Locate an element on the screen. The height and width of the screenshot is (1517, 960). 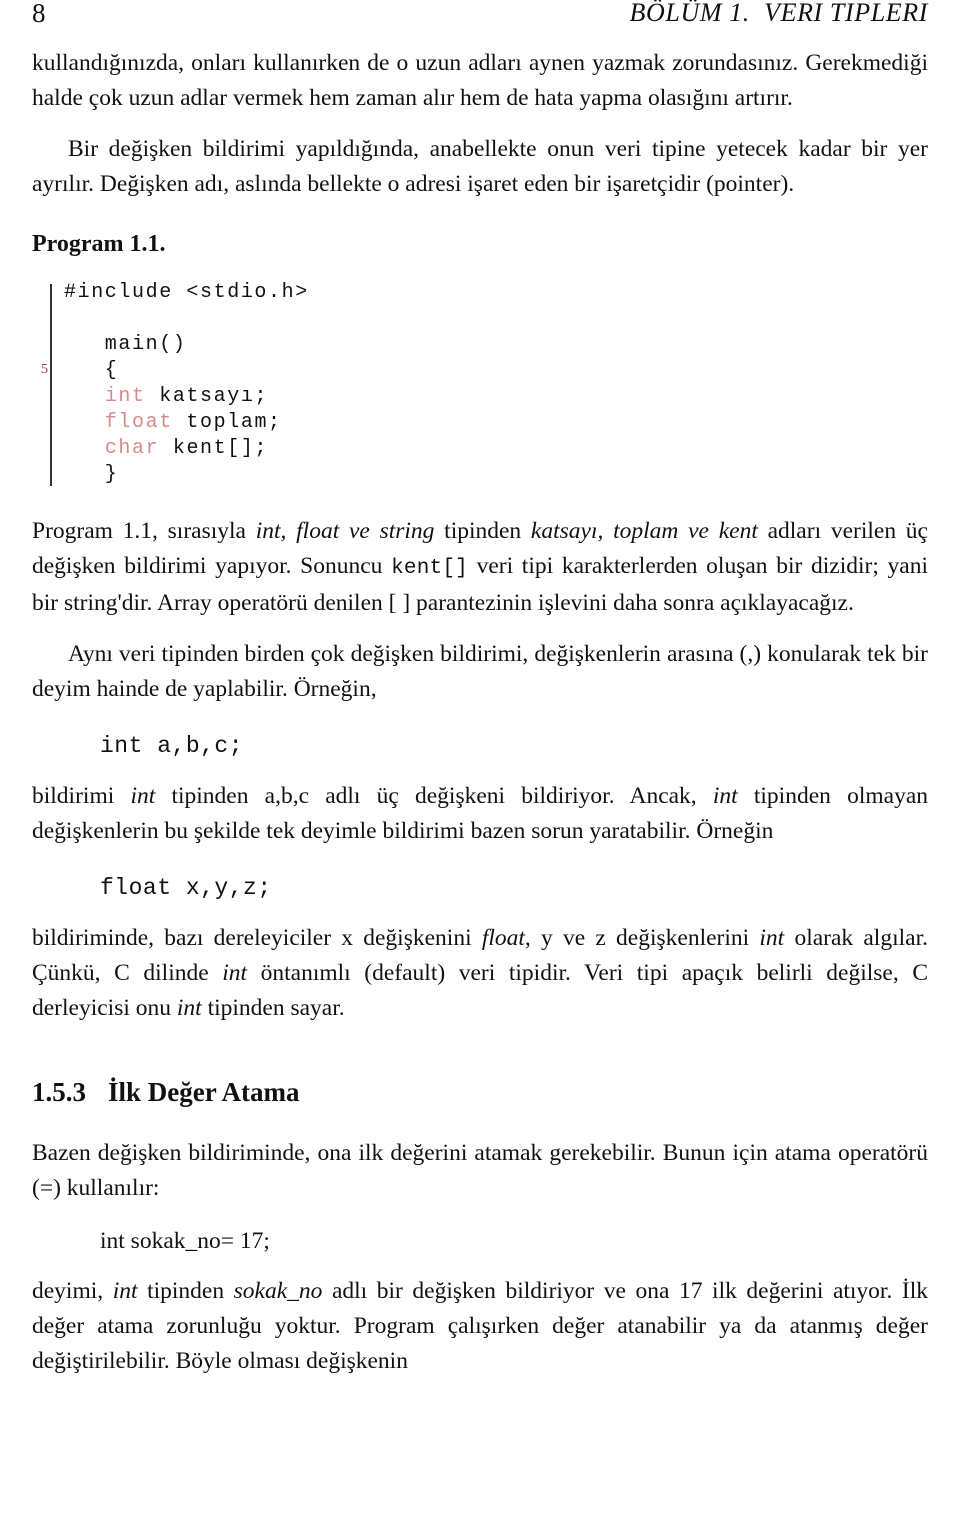
paragraph-8-italic-2: sokak_no is located at coordinates (278, 1291).